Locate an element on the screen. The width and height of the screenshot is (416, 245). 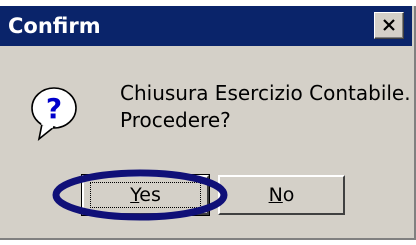
yes-button: Yes is located at coordinates (145, 195).